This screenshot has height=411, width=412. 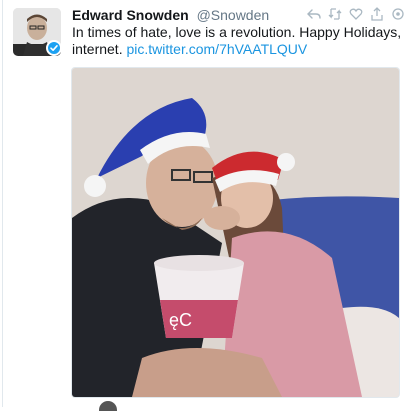 I want to click on timeline-divider, so click(x=2, y=203).